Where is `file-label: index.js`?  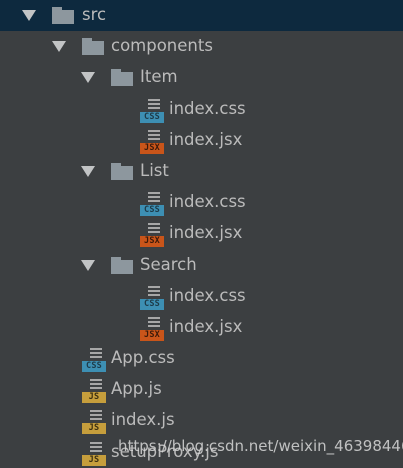 file-label: index.js is located at coordinates (143, 420).